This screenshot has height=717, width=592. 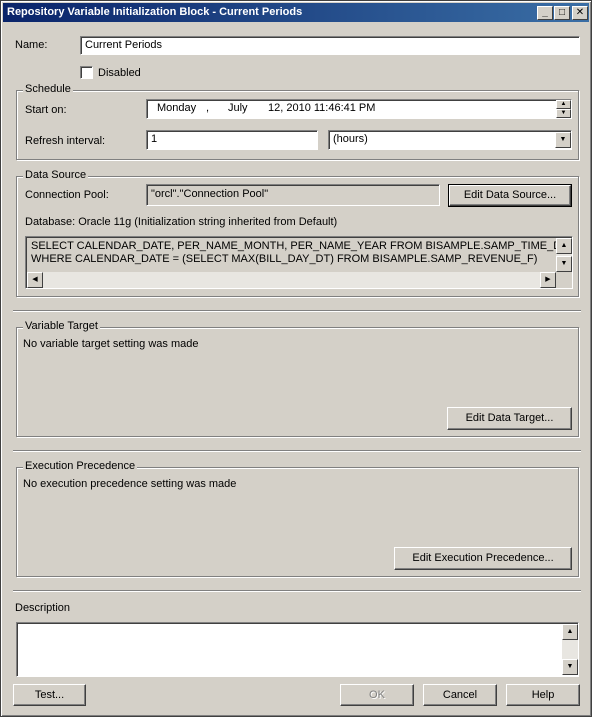 I want to click on refresh-unit-value: (hours), so click(x=350, y=139).